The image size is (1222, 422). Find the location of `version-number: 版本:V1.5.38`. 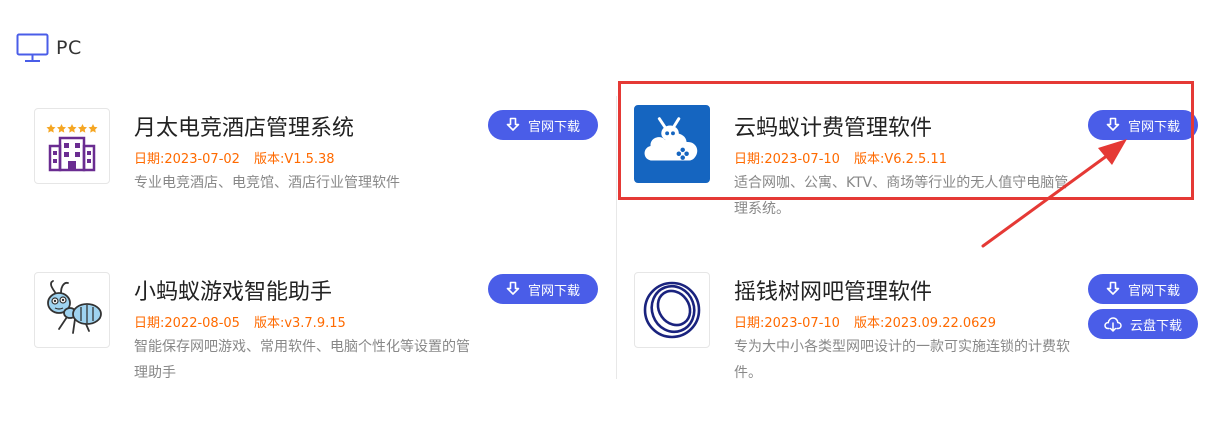

version-number: 版本:V1.5.38 is located at coordinates (294, 159).